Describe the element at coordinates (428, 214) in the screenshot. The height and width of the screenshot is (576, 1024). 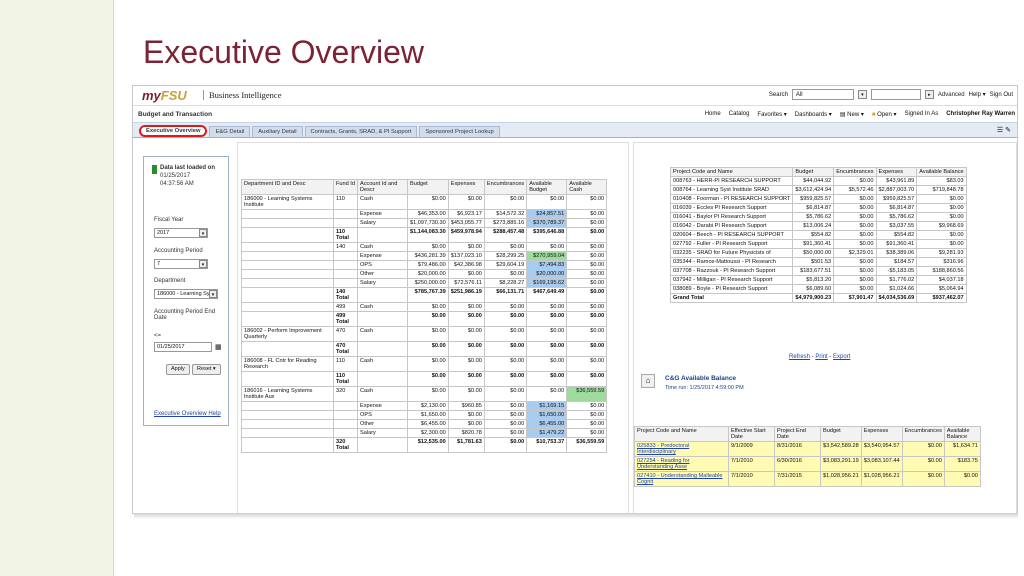
I see `table-cell: $46,353.00` at that location.